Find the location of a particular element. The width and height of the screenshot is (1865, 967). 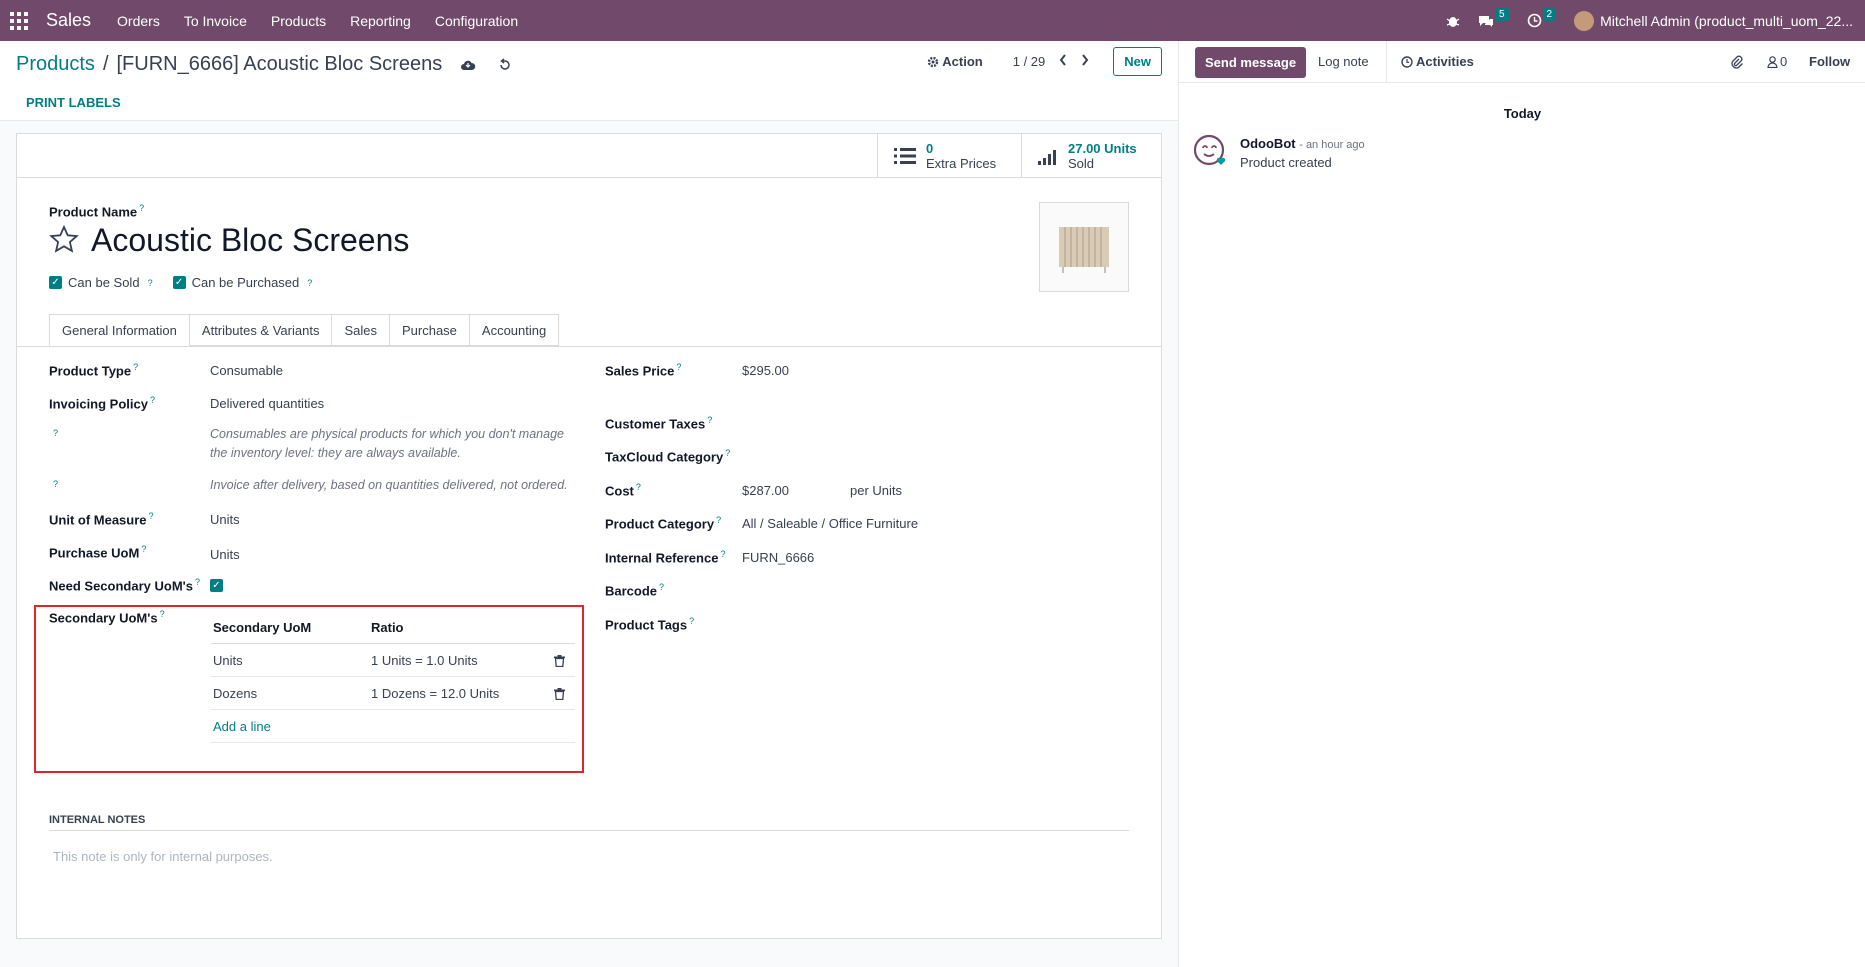

pager-previous-button is located at coordinates (1063, 61).